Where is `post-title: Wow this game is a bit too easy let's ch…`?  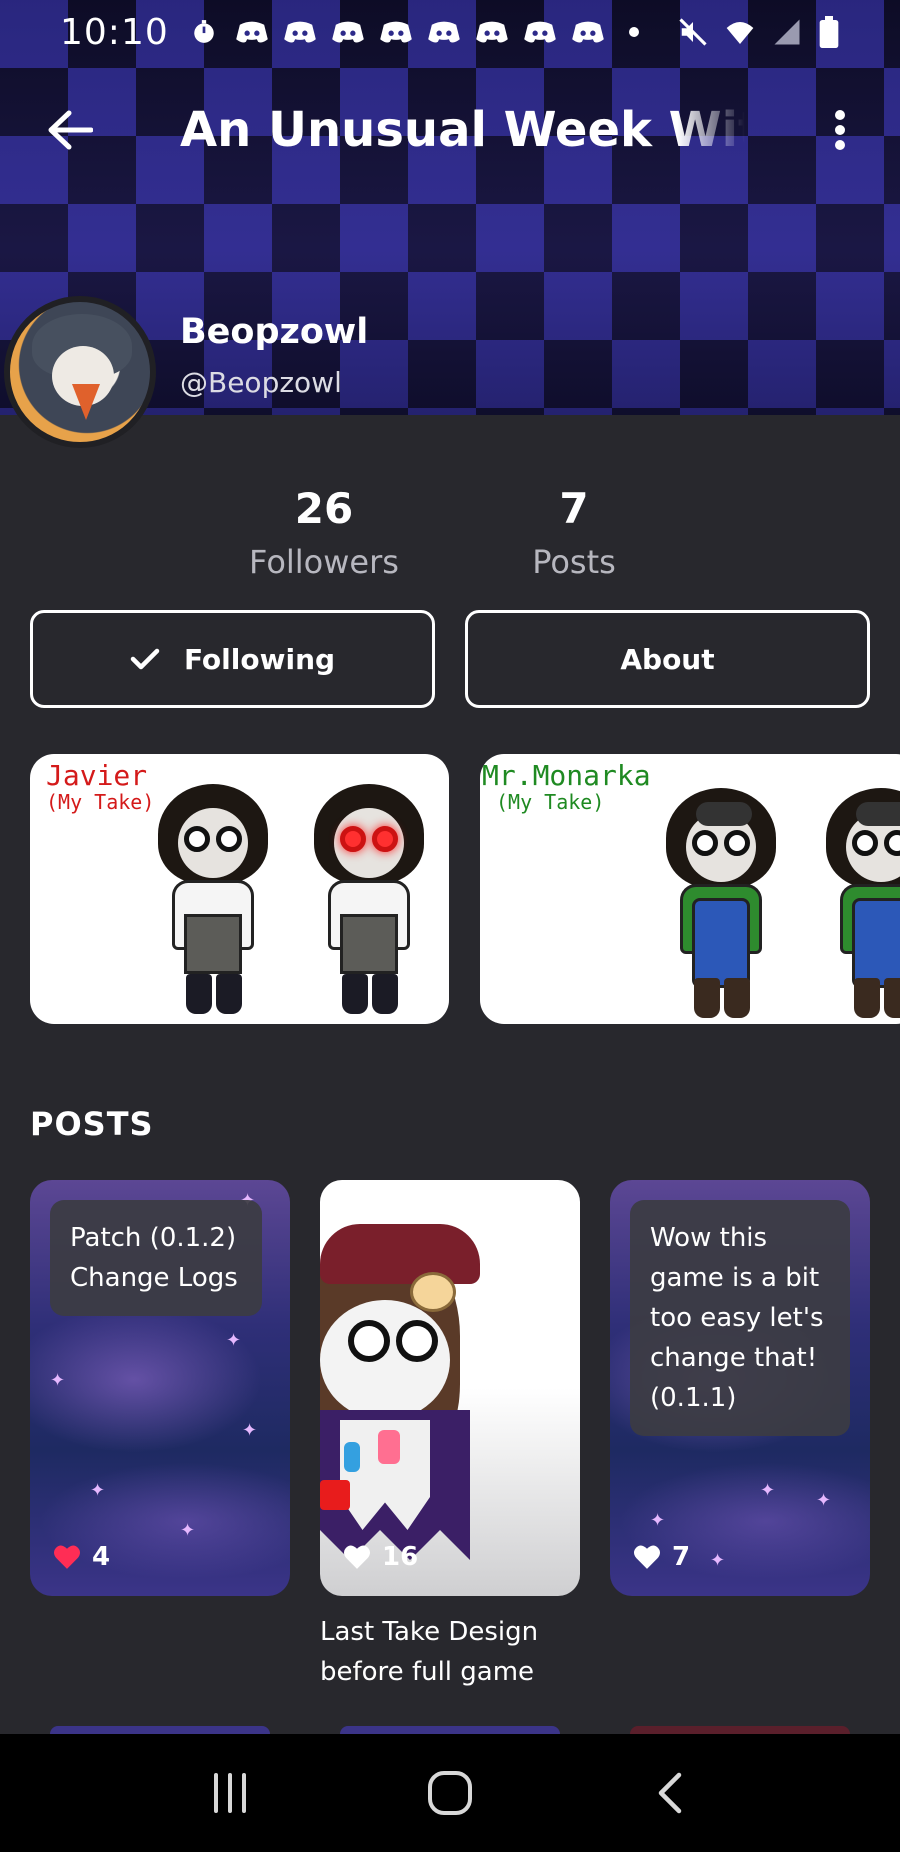
post-title: Wow this game is a bit too easy let's ch… is located at coordinates (740, 1318).